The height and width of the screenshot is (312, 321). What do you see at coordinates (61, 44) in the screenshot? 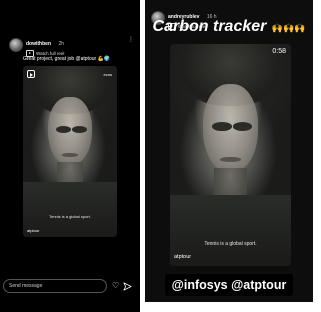
I see `post-time: 2h` at bounding box center [61, 44].